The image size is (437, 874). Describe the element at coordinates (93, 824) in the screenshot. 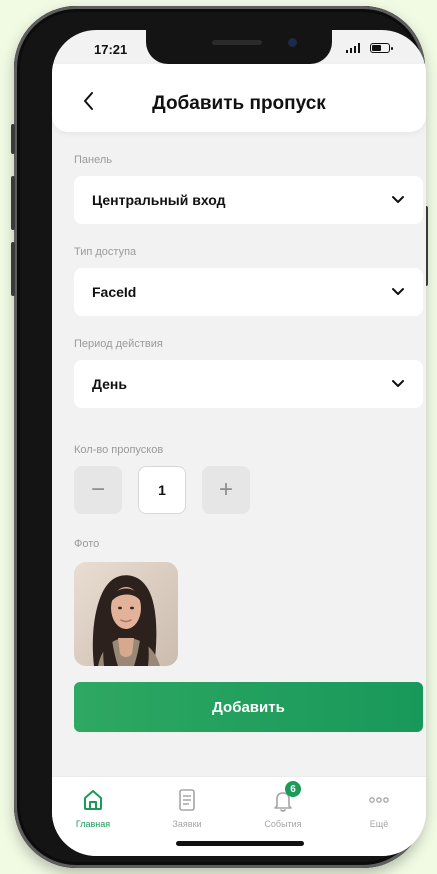

I see `tab-label: Главная` at that location.